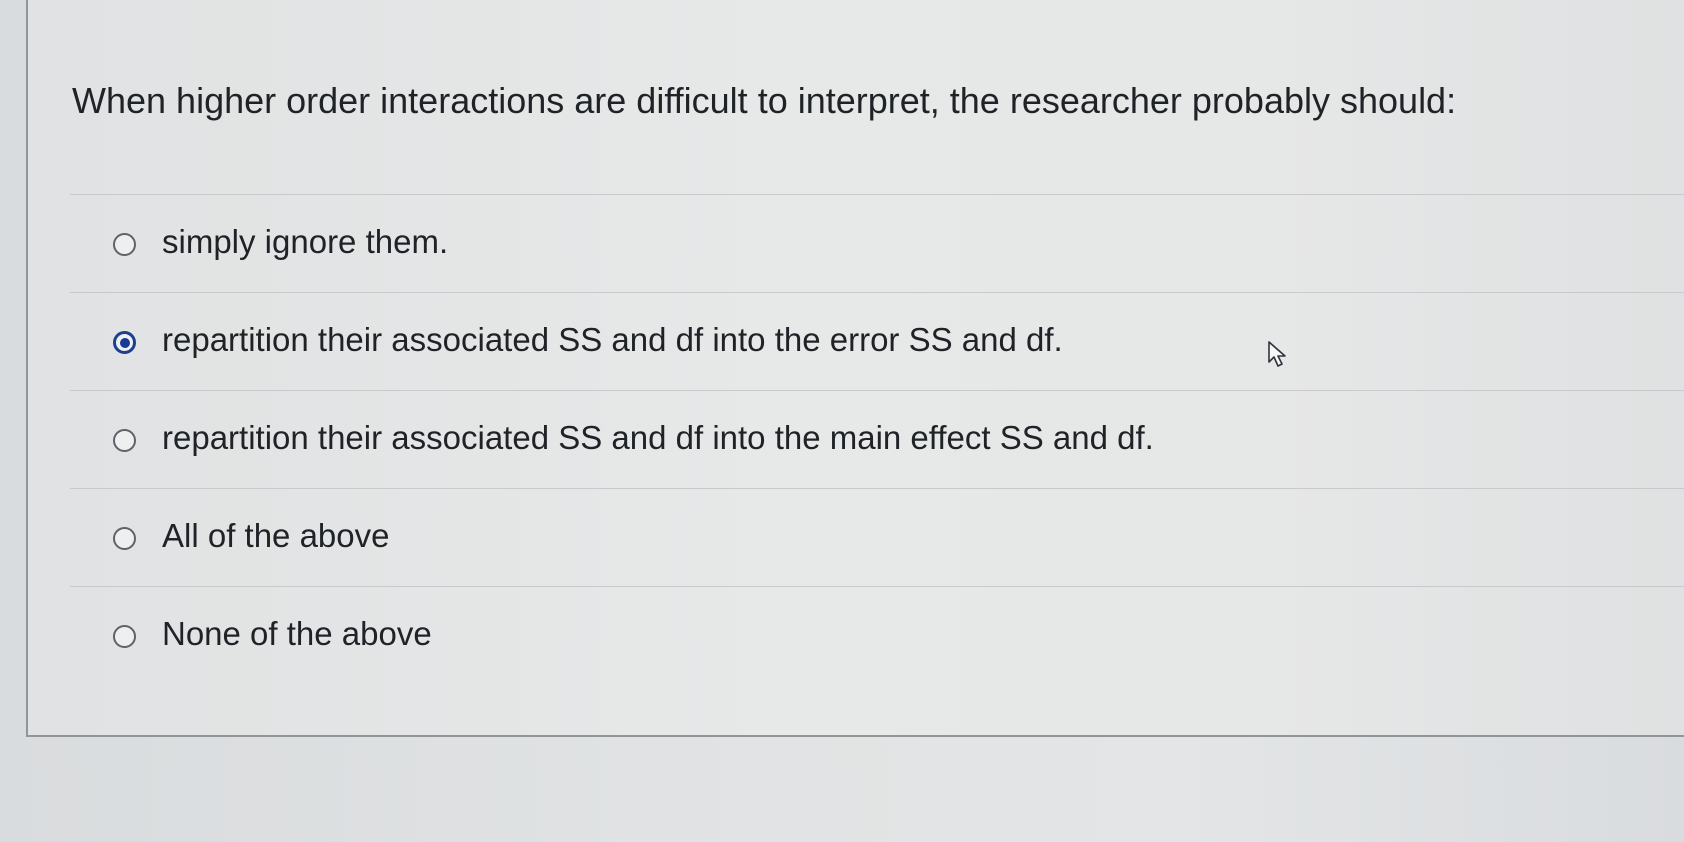 This screenshot has height=842, width=1684. Describe the element at coordinates (297, 634) in the screenshot. I see `answer-label: None of the above` at that location.